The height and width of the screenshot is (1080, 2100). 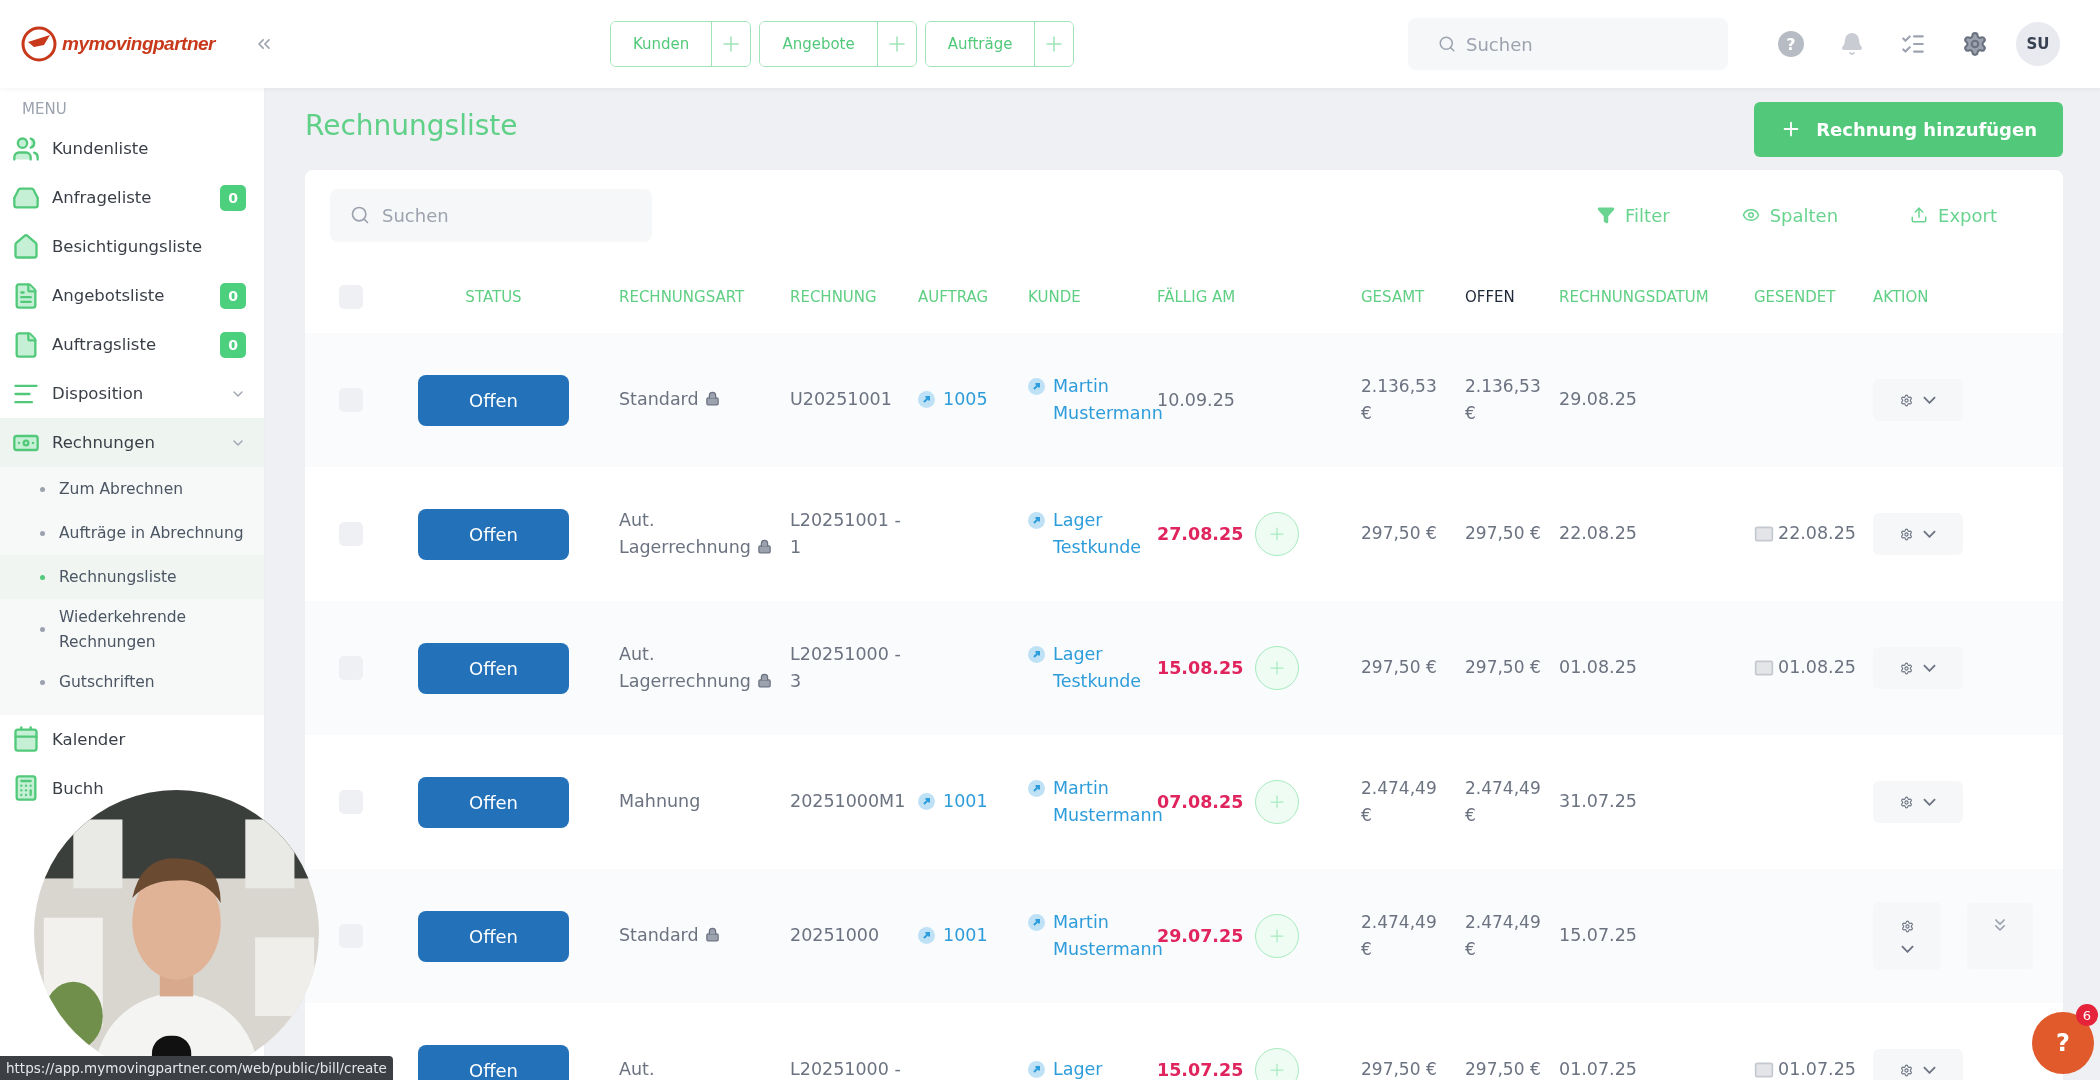 I want to click on avatar: SU, so click(x=2038, y=44).